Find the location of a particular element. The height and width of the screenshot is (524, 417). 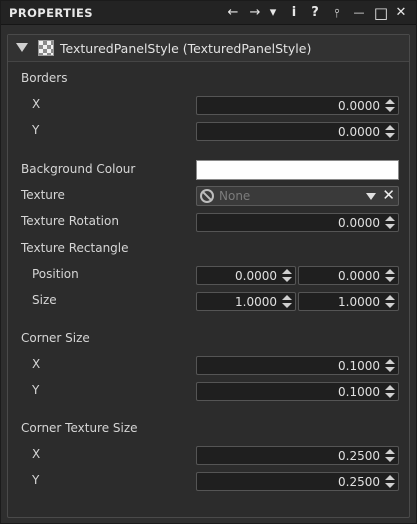

texture-rectangle-label: Texture Rectangle is located at coordinates (75, 248).